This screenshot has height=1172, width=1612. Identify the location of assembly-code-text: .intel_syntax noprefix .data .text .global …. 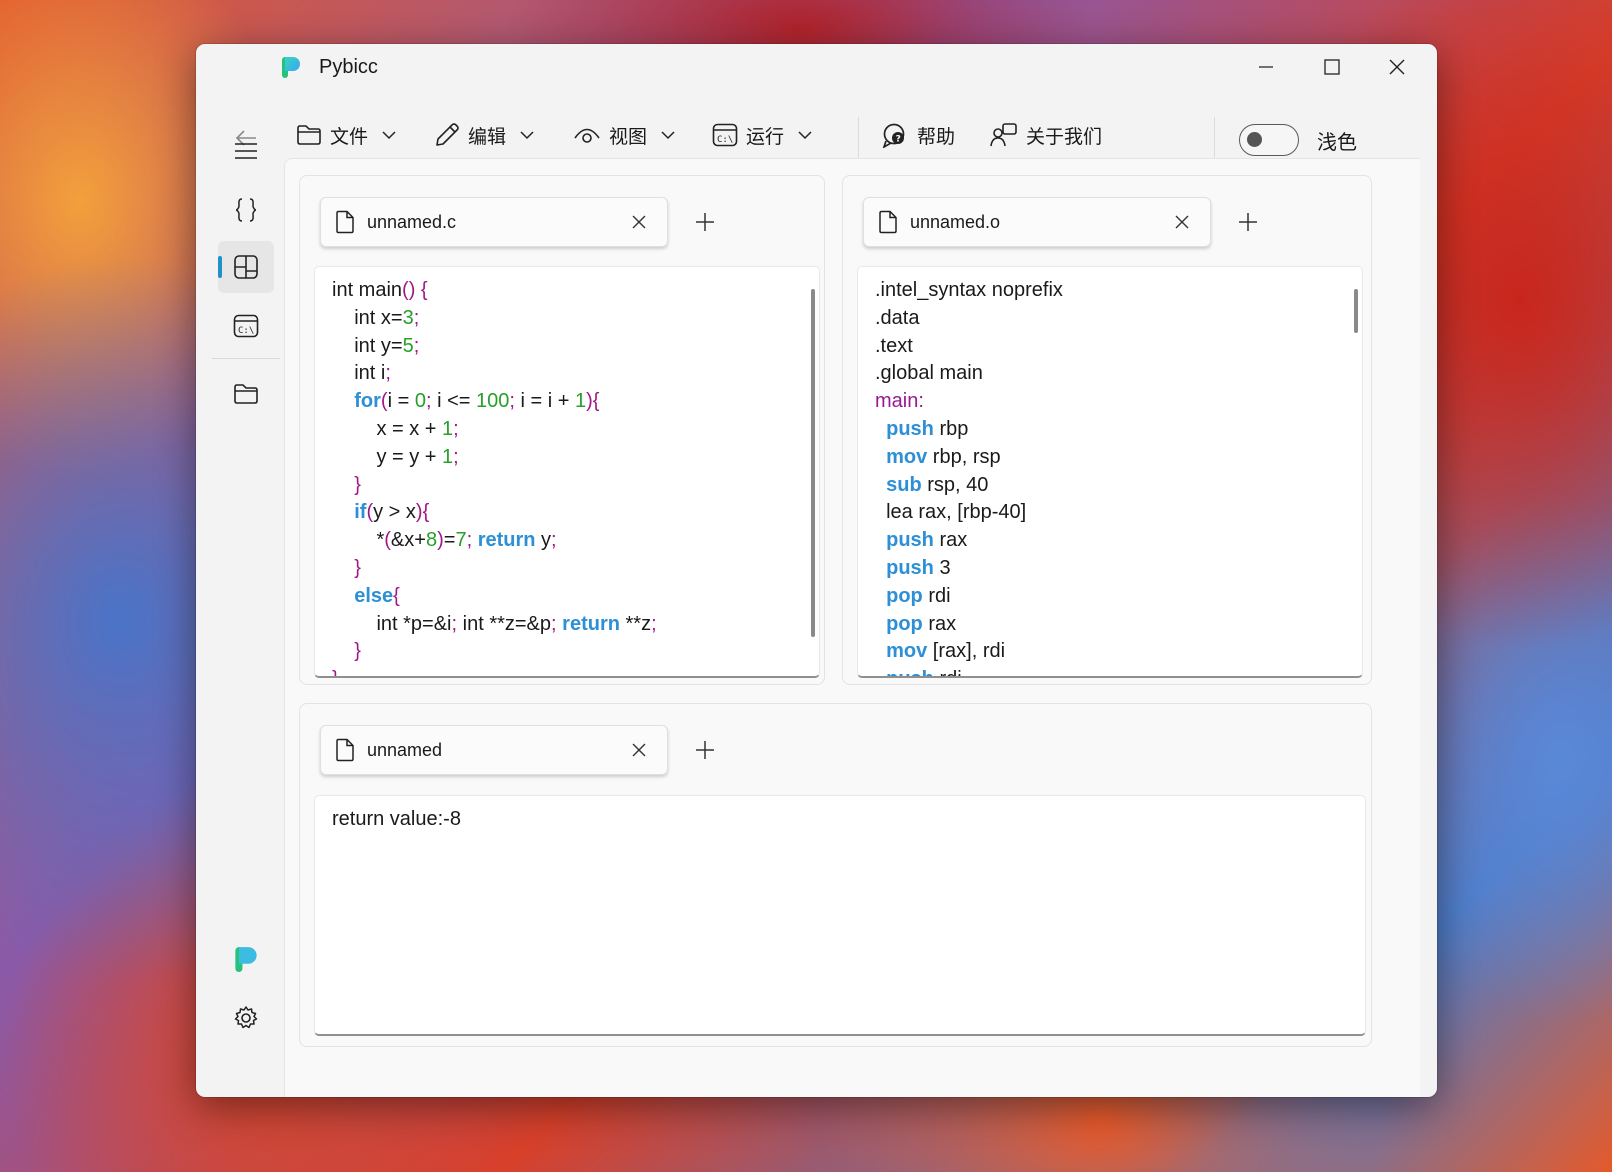
(969, 476).